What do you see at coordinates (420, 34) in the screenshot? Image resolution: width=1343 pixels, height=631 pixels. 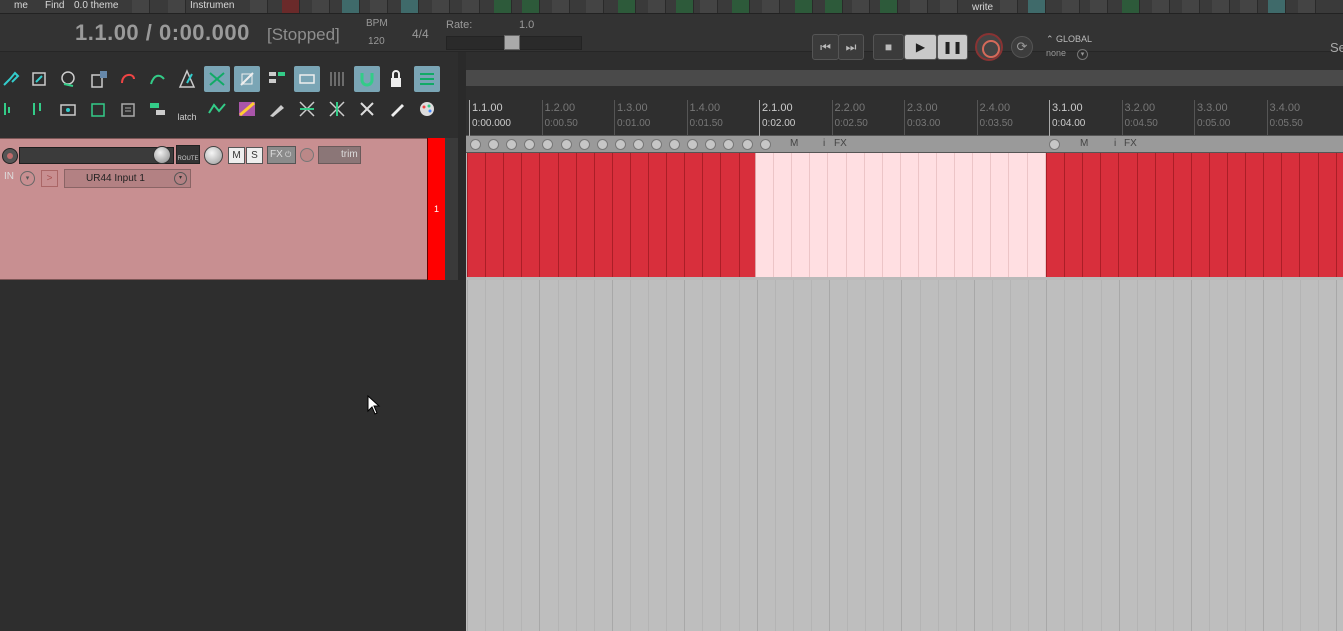 I see `time-signature: 4/4` at bounding box center [420, 34].